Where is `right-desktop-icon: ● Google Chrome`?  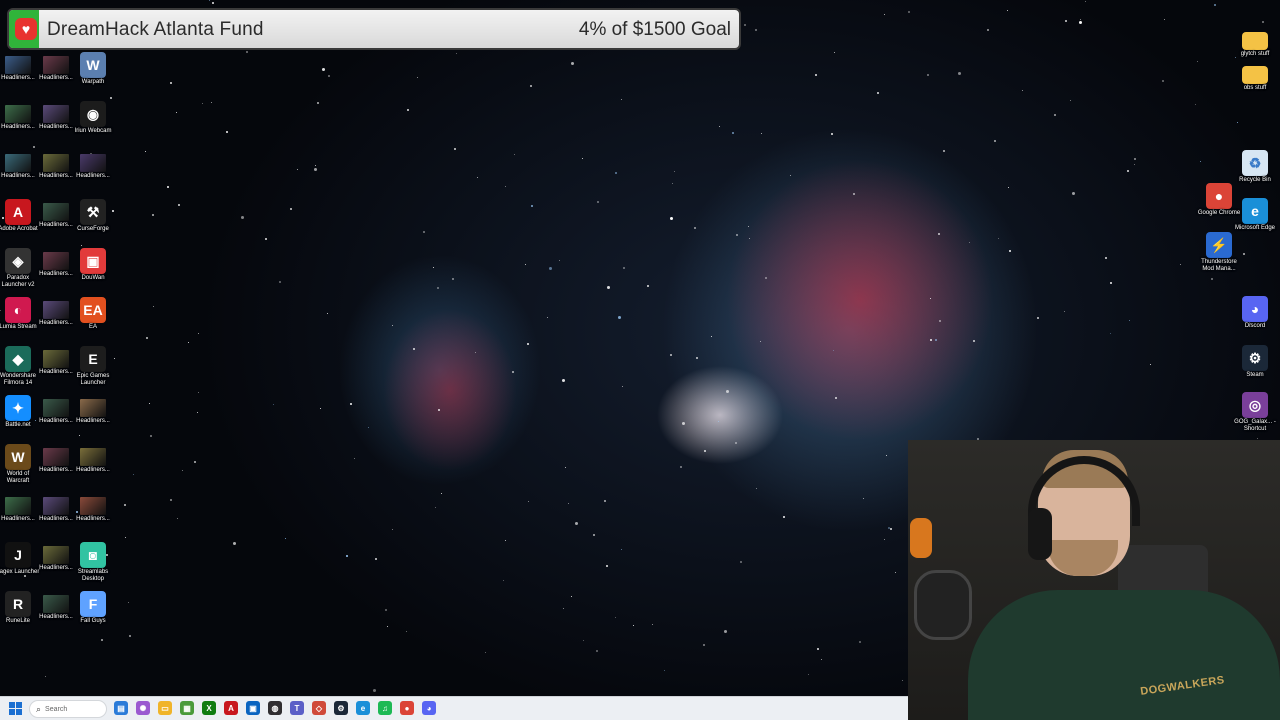
right-desktop-icon: ● Google Chrome is located at coordinates (1219, 206).